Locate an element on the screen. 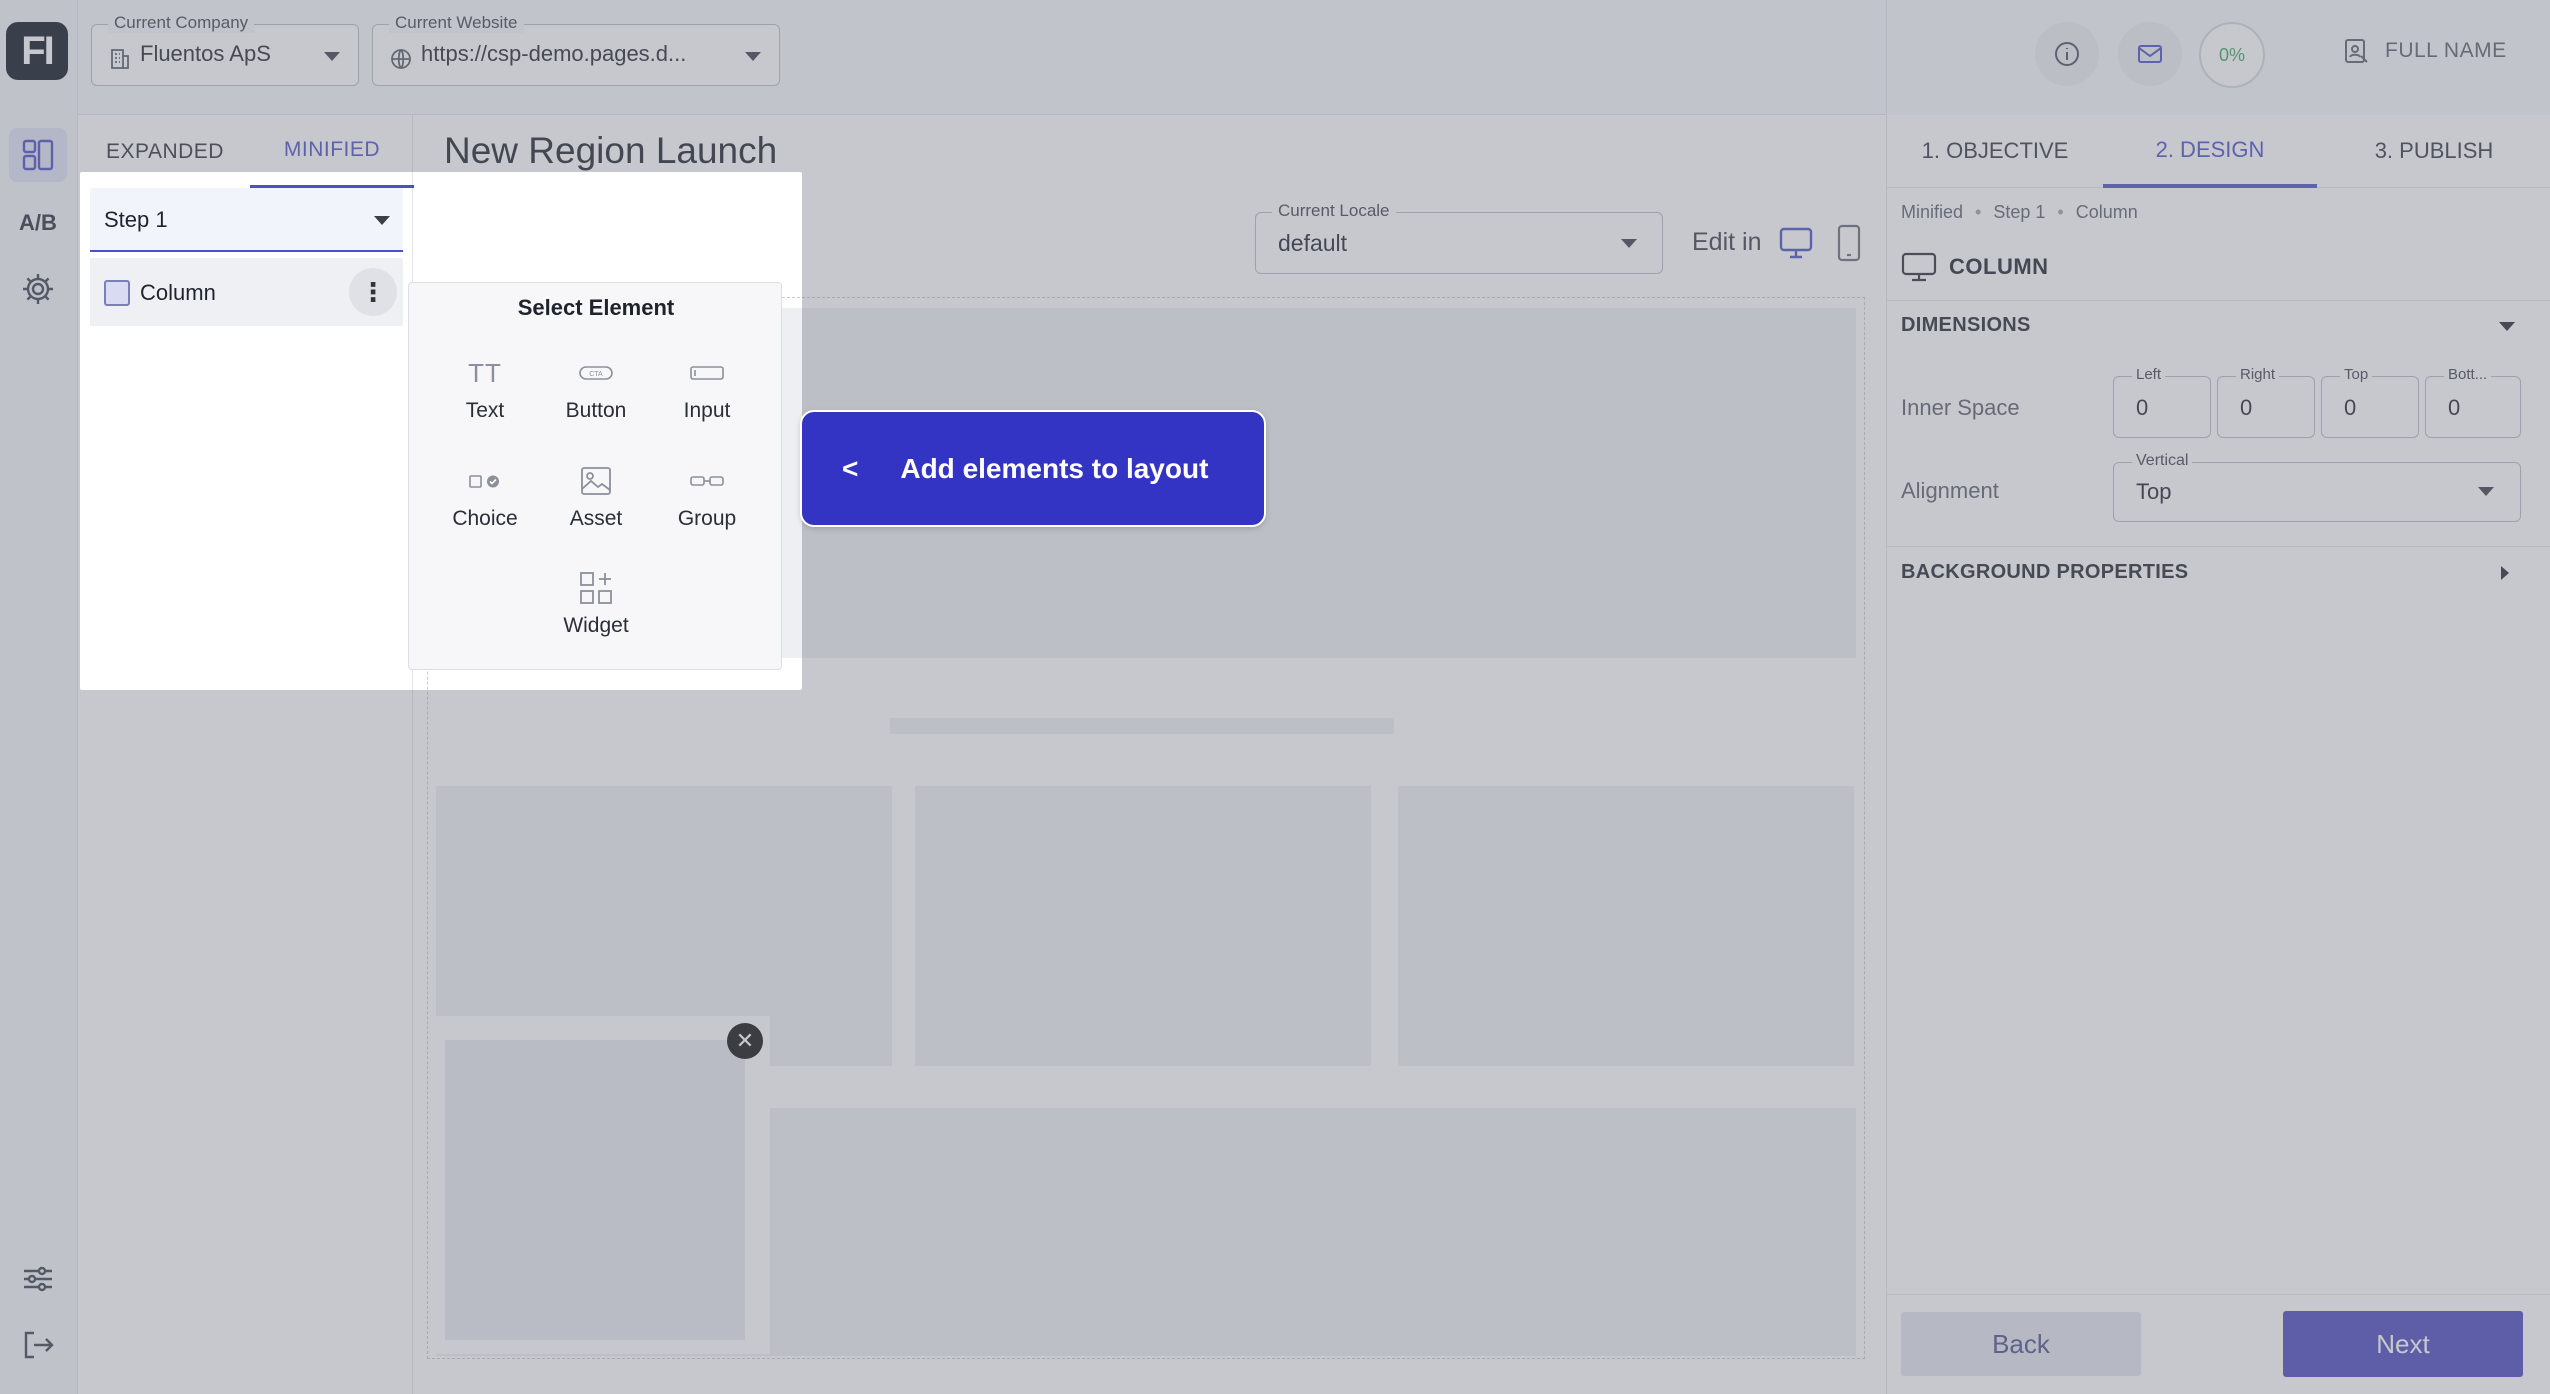  inner-space-left-field: Left 0 is located at coordinates (2162, 402).